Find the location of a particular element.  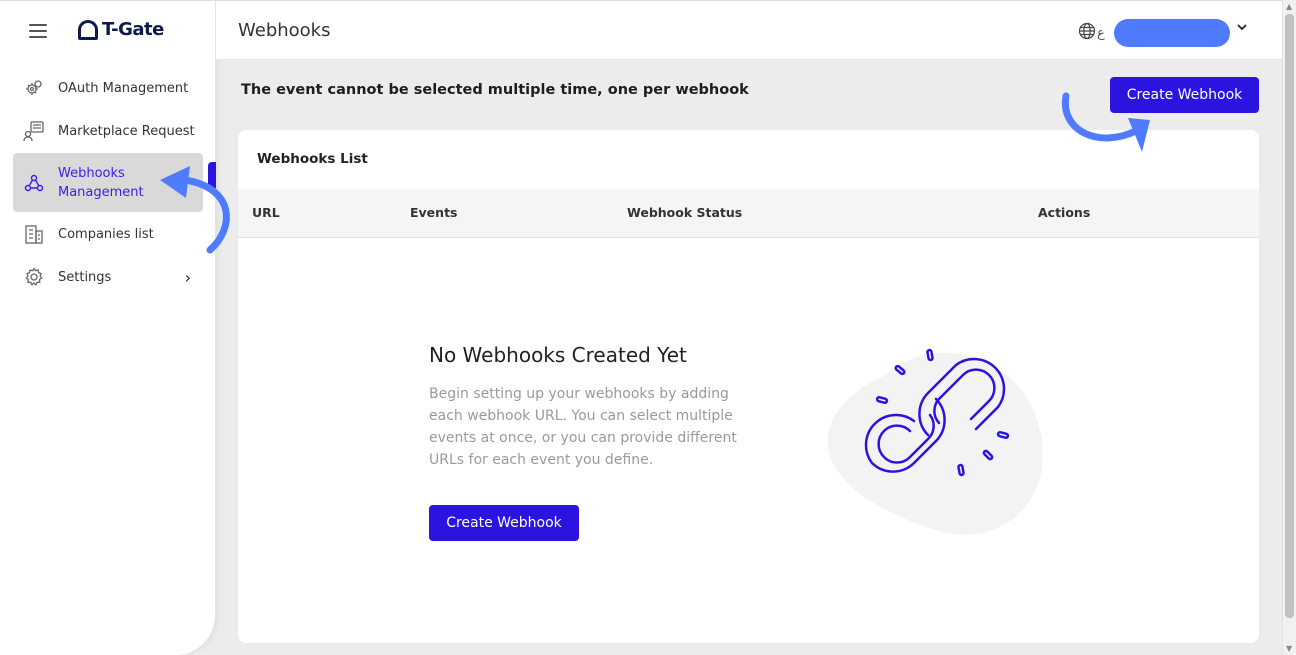

building-icon is located at coordinates (34, 234).